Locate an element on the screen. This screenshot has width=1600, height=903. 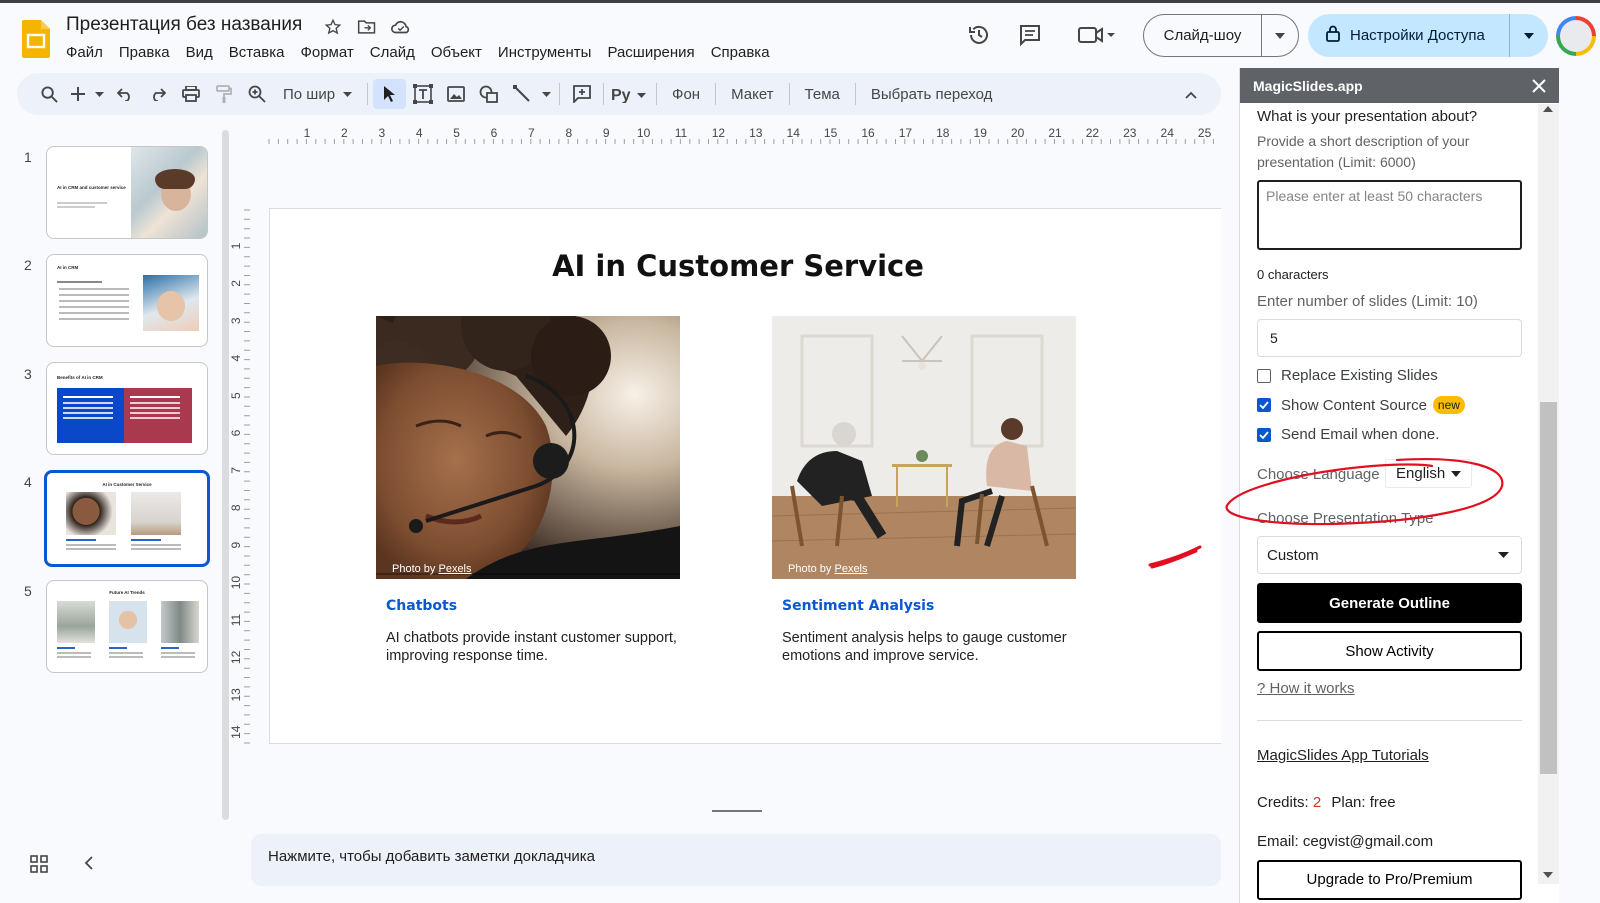
slide-thumbnail-2: AI in CRM is located at coordinates (127, 300).